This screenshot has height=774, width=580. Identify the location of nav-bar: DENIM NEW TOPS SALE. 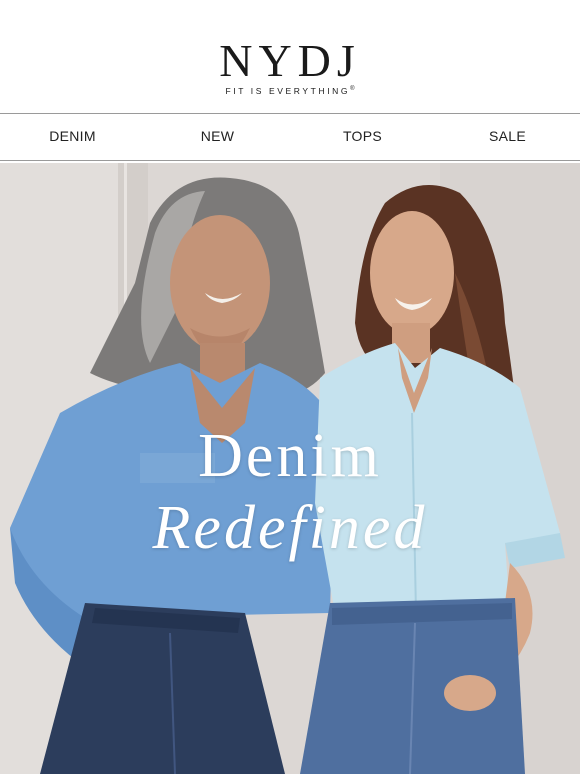
(290, 139).